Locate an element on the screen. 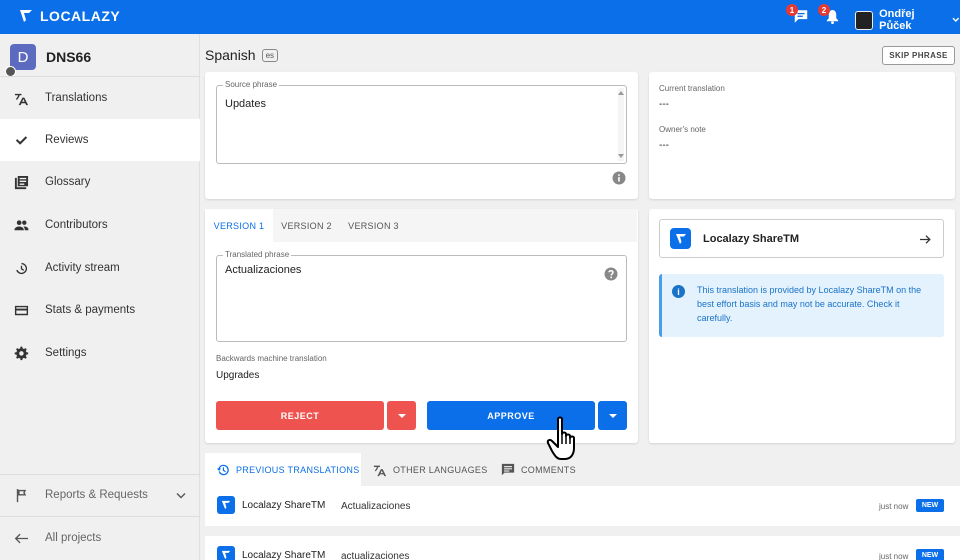 The image size is (960, 560). project-header: D DNS66 is located at coordinates (48, 60).